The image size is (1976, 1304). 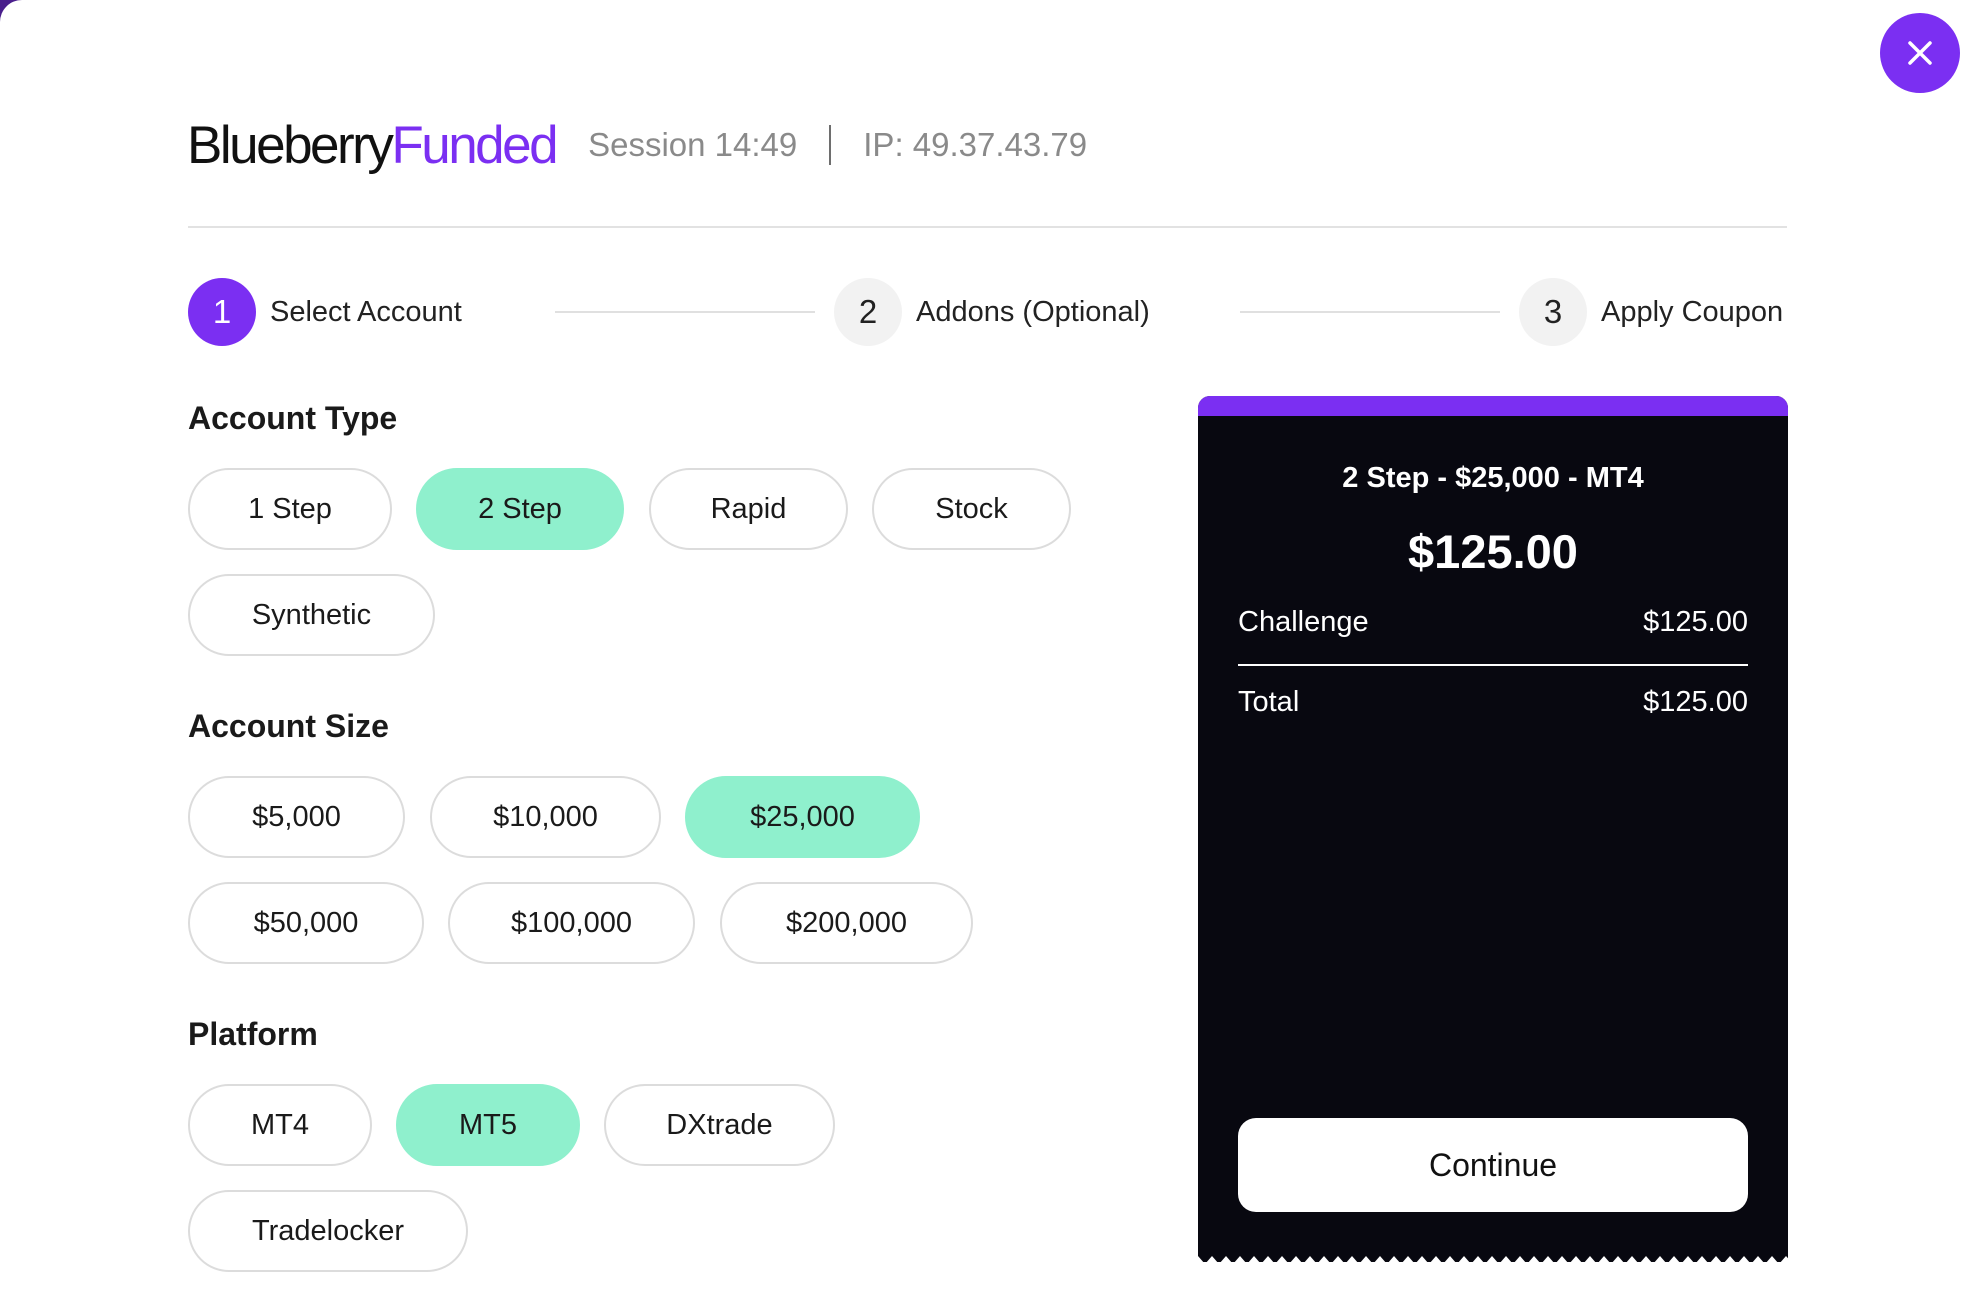 I want to click on step-label: Apply Coupon, so click(x=1692, y=311).